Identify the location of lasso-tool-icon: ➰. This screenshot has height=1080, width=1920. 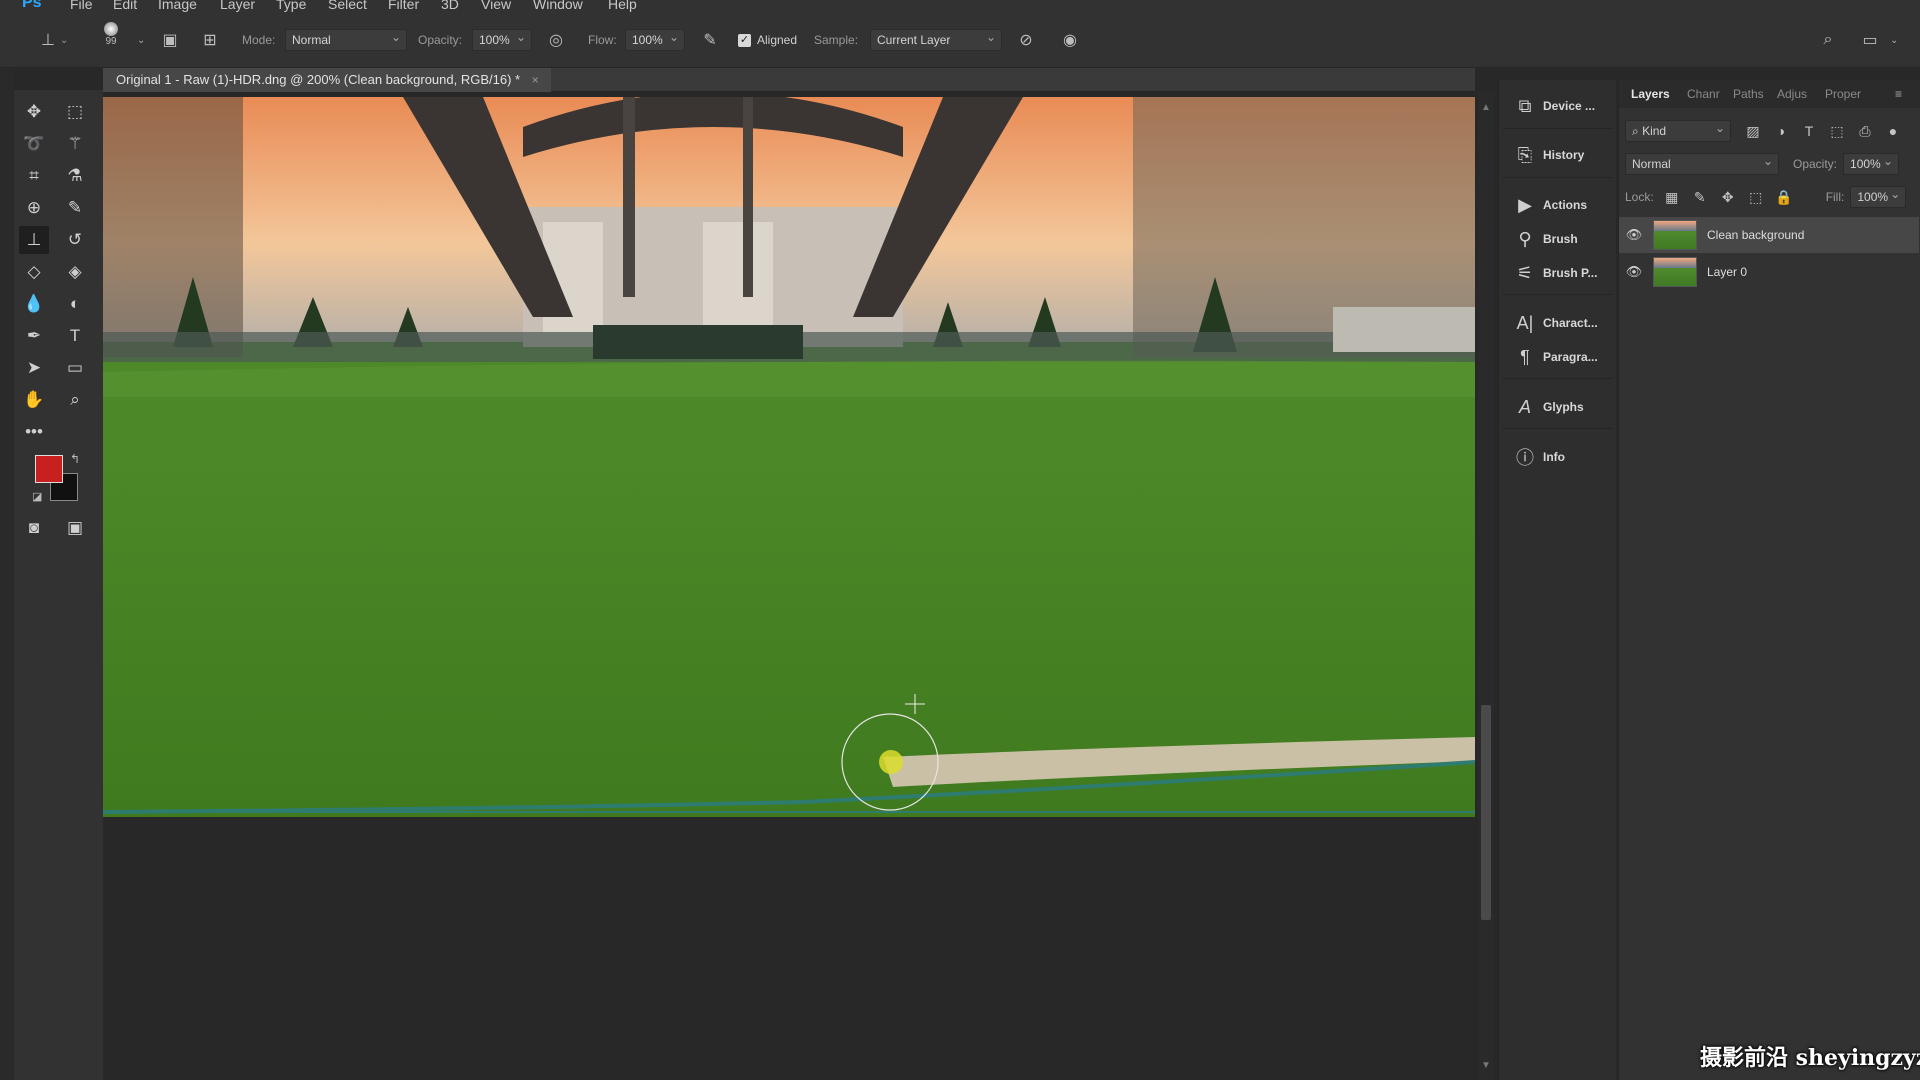
(34, 144).